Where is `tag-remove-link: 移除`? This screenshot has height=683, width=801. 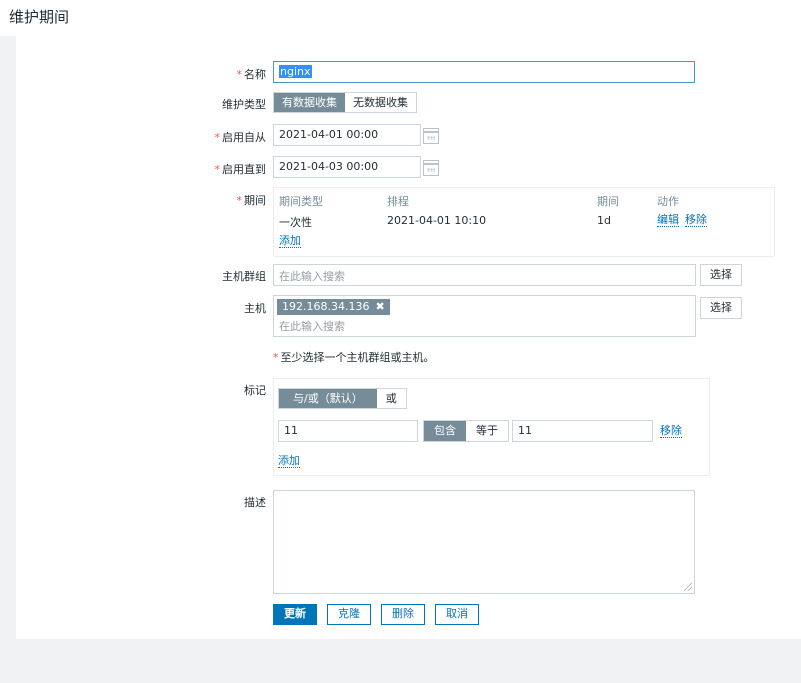 tag-remove-link: 移除 is located at coordinates (671, 431).